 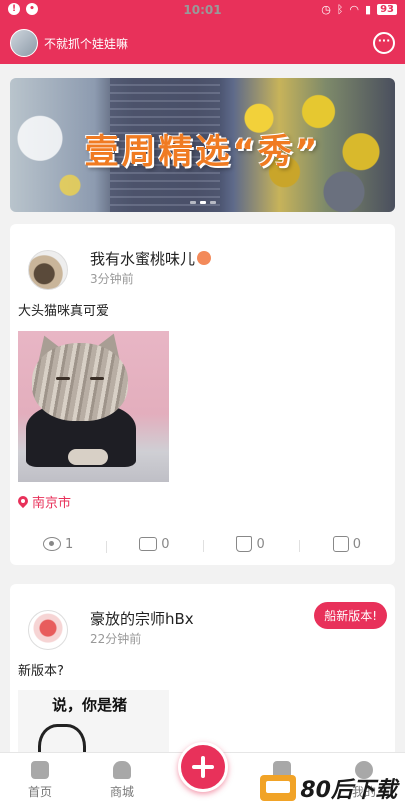 I want to click on app-header: 不就抓个娃娃嘛 ···, so click(x=202, y=43).